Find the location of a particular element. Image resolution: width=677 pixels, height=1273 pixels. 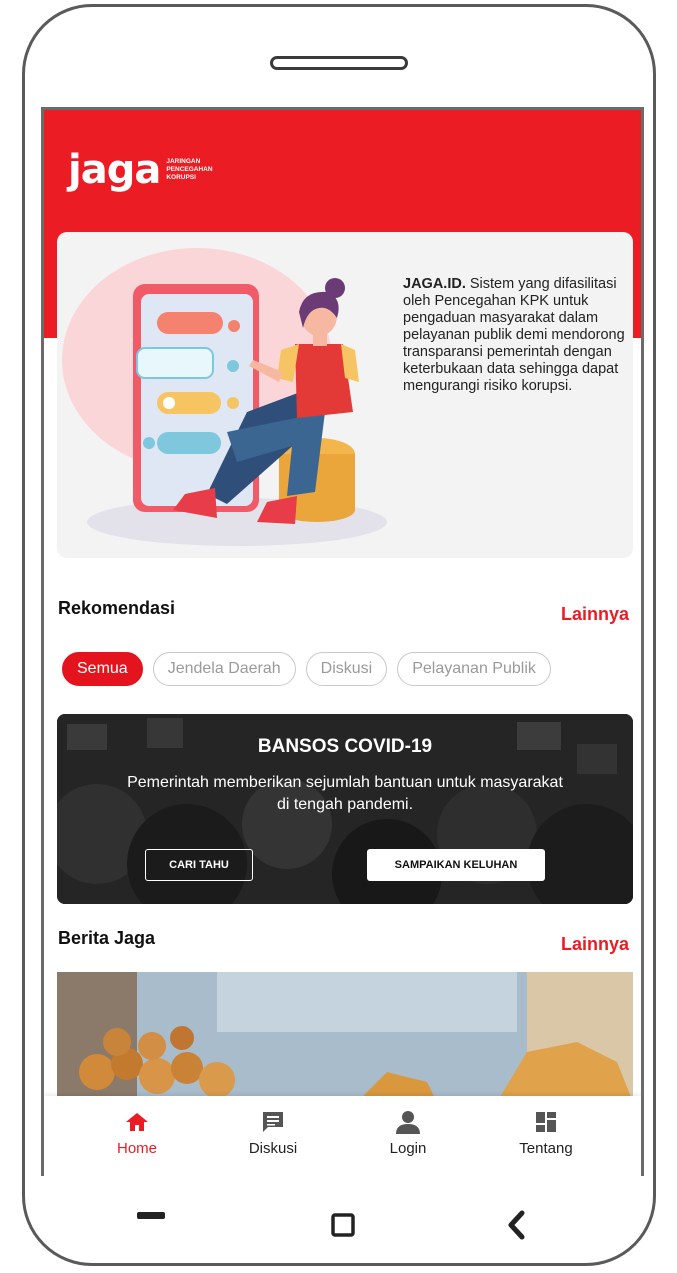

cari-tahu-button: CARI TAHU is located at coordinates (199, 865).